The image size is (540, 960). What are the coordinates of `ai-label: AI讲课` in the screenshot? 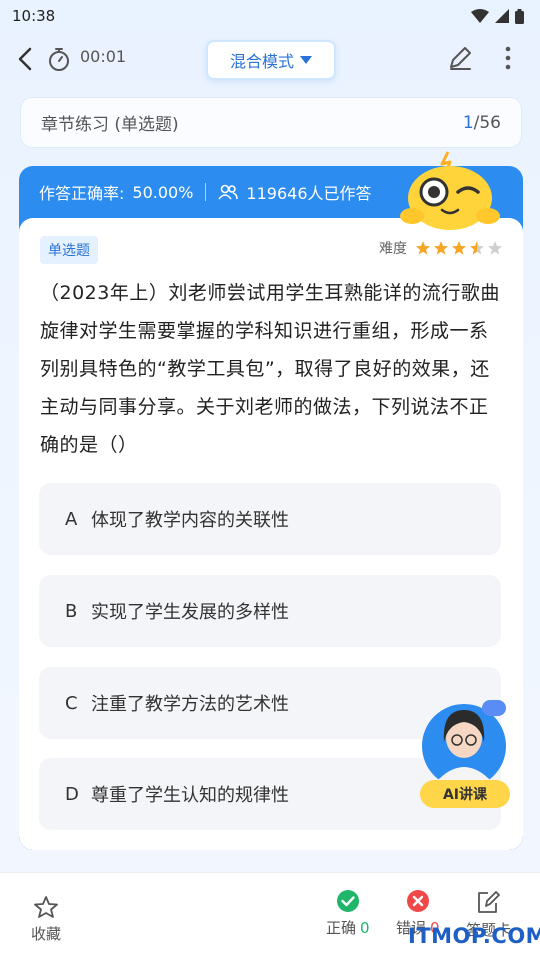 It's located at (465, 794).